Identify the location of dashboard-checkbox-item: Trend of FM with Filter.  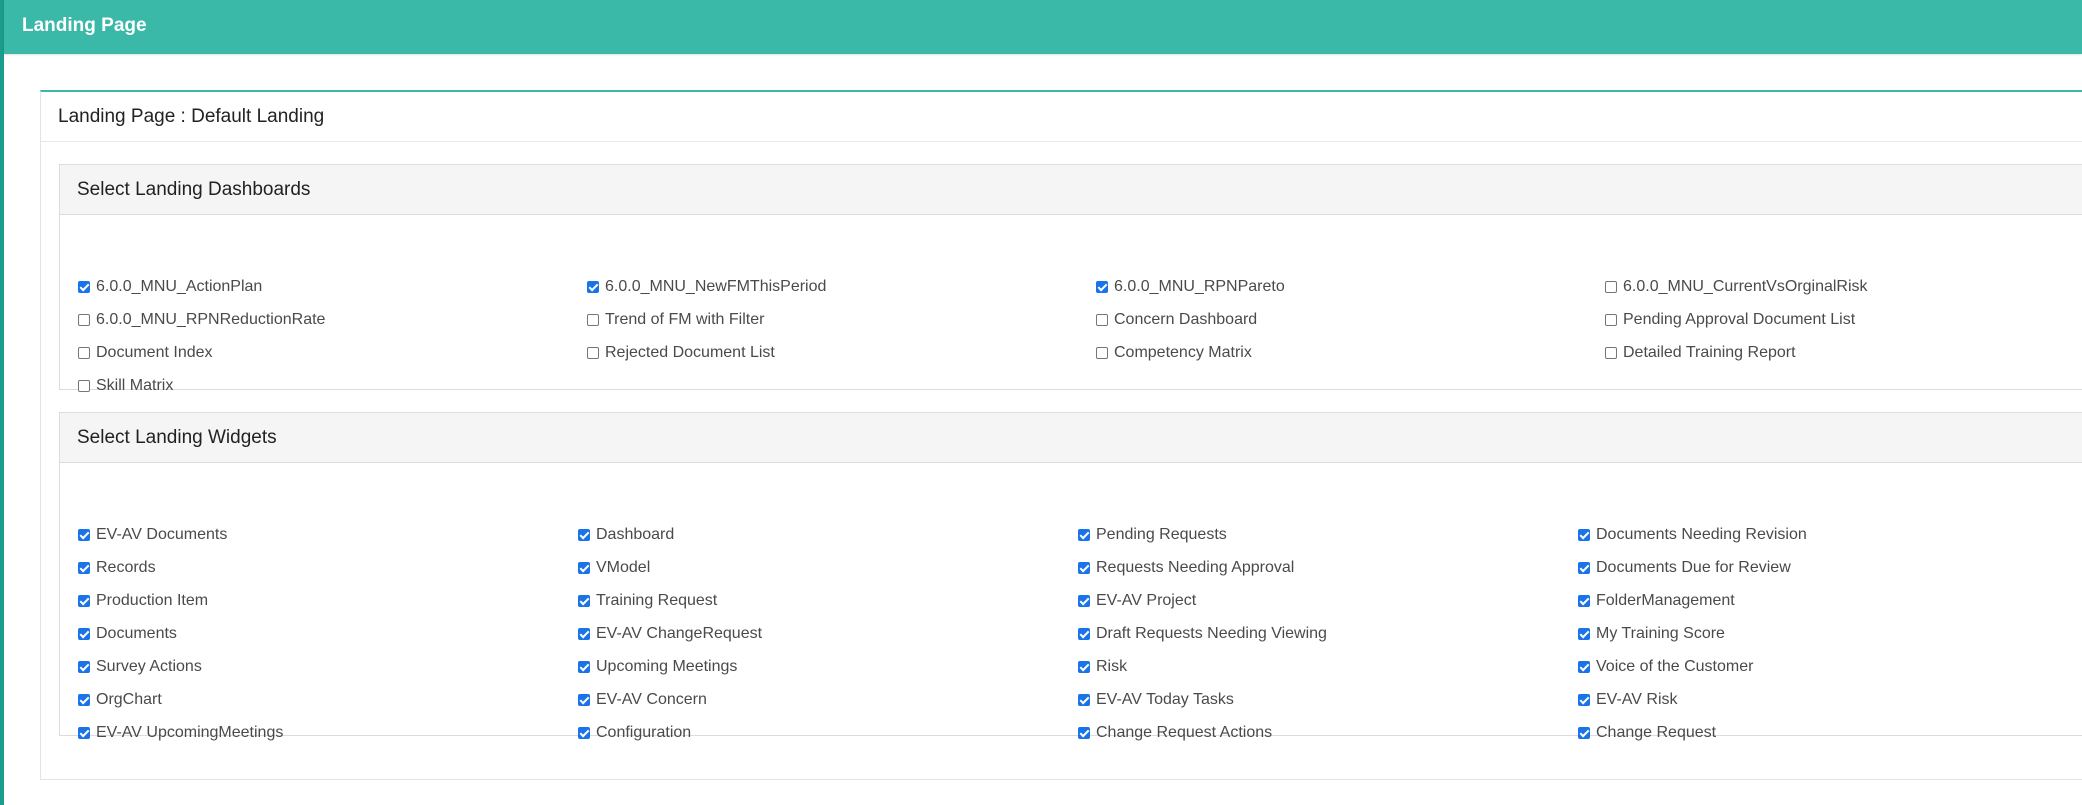
(675, 320).